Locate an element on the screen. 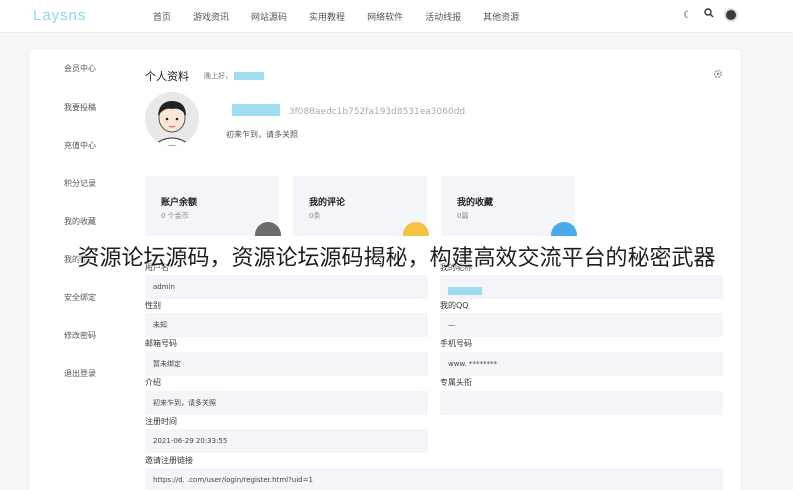  regtime-label: 注册时间 is located at coordinates (161, 421).